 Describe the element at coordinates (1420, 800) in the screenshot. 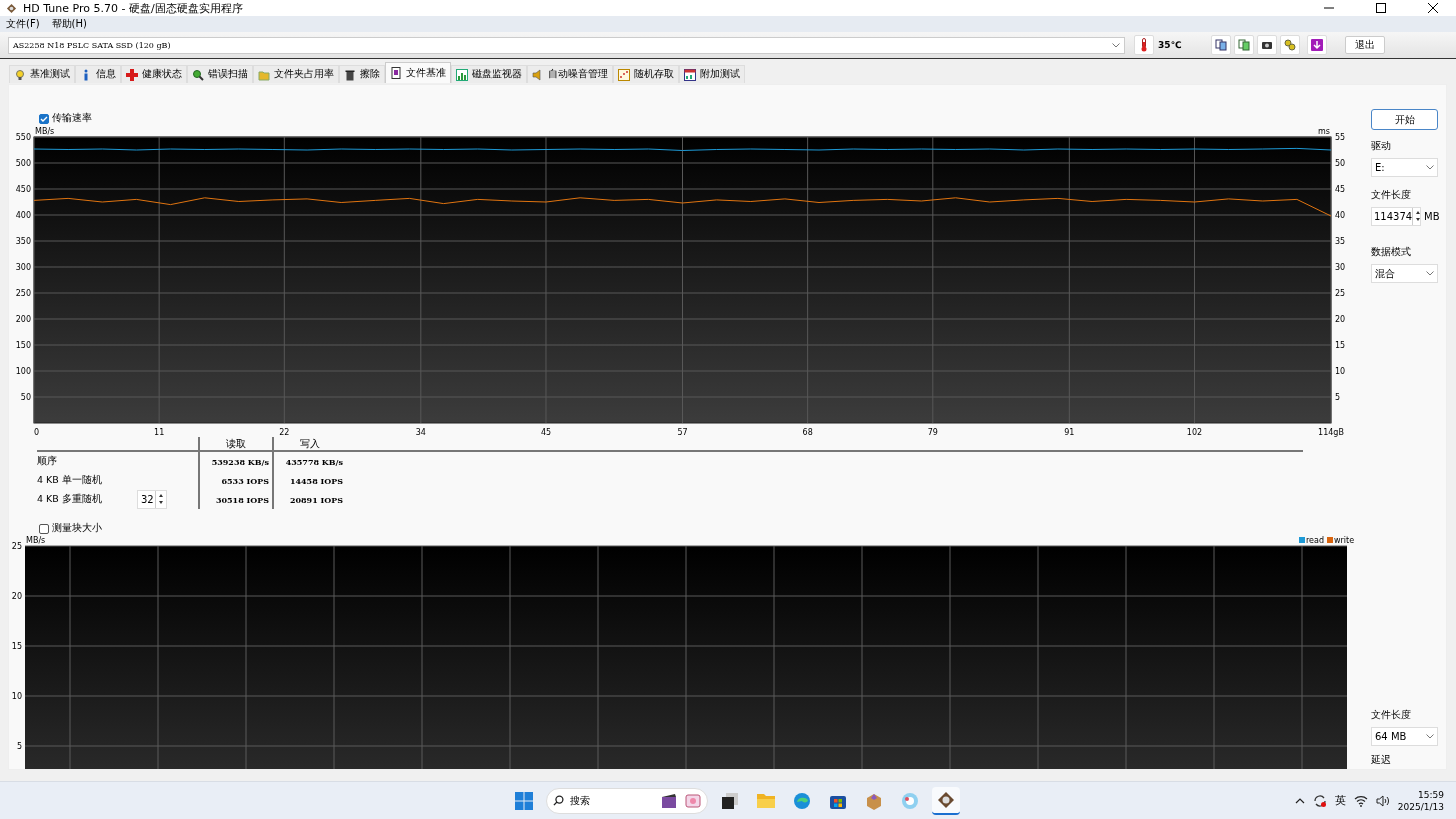

I see `clock: 15:59 2025/1/13` at that location.